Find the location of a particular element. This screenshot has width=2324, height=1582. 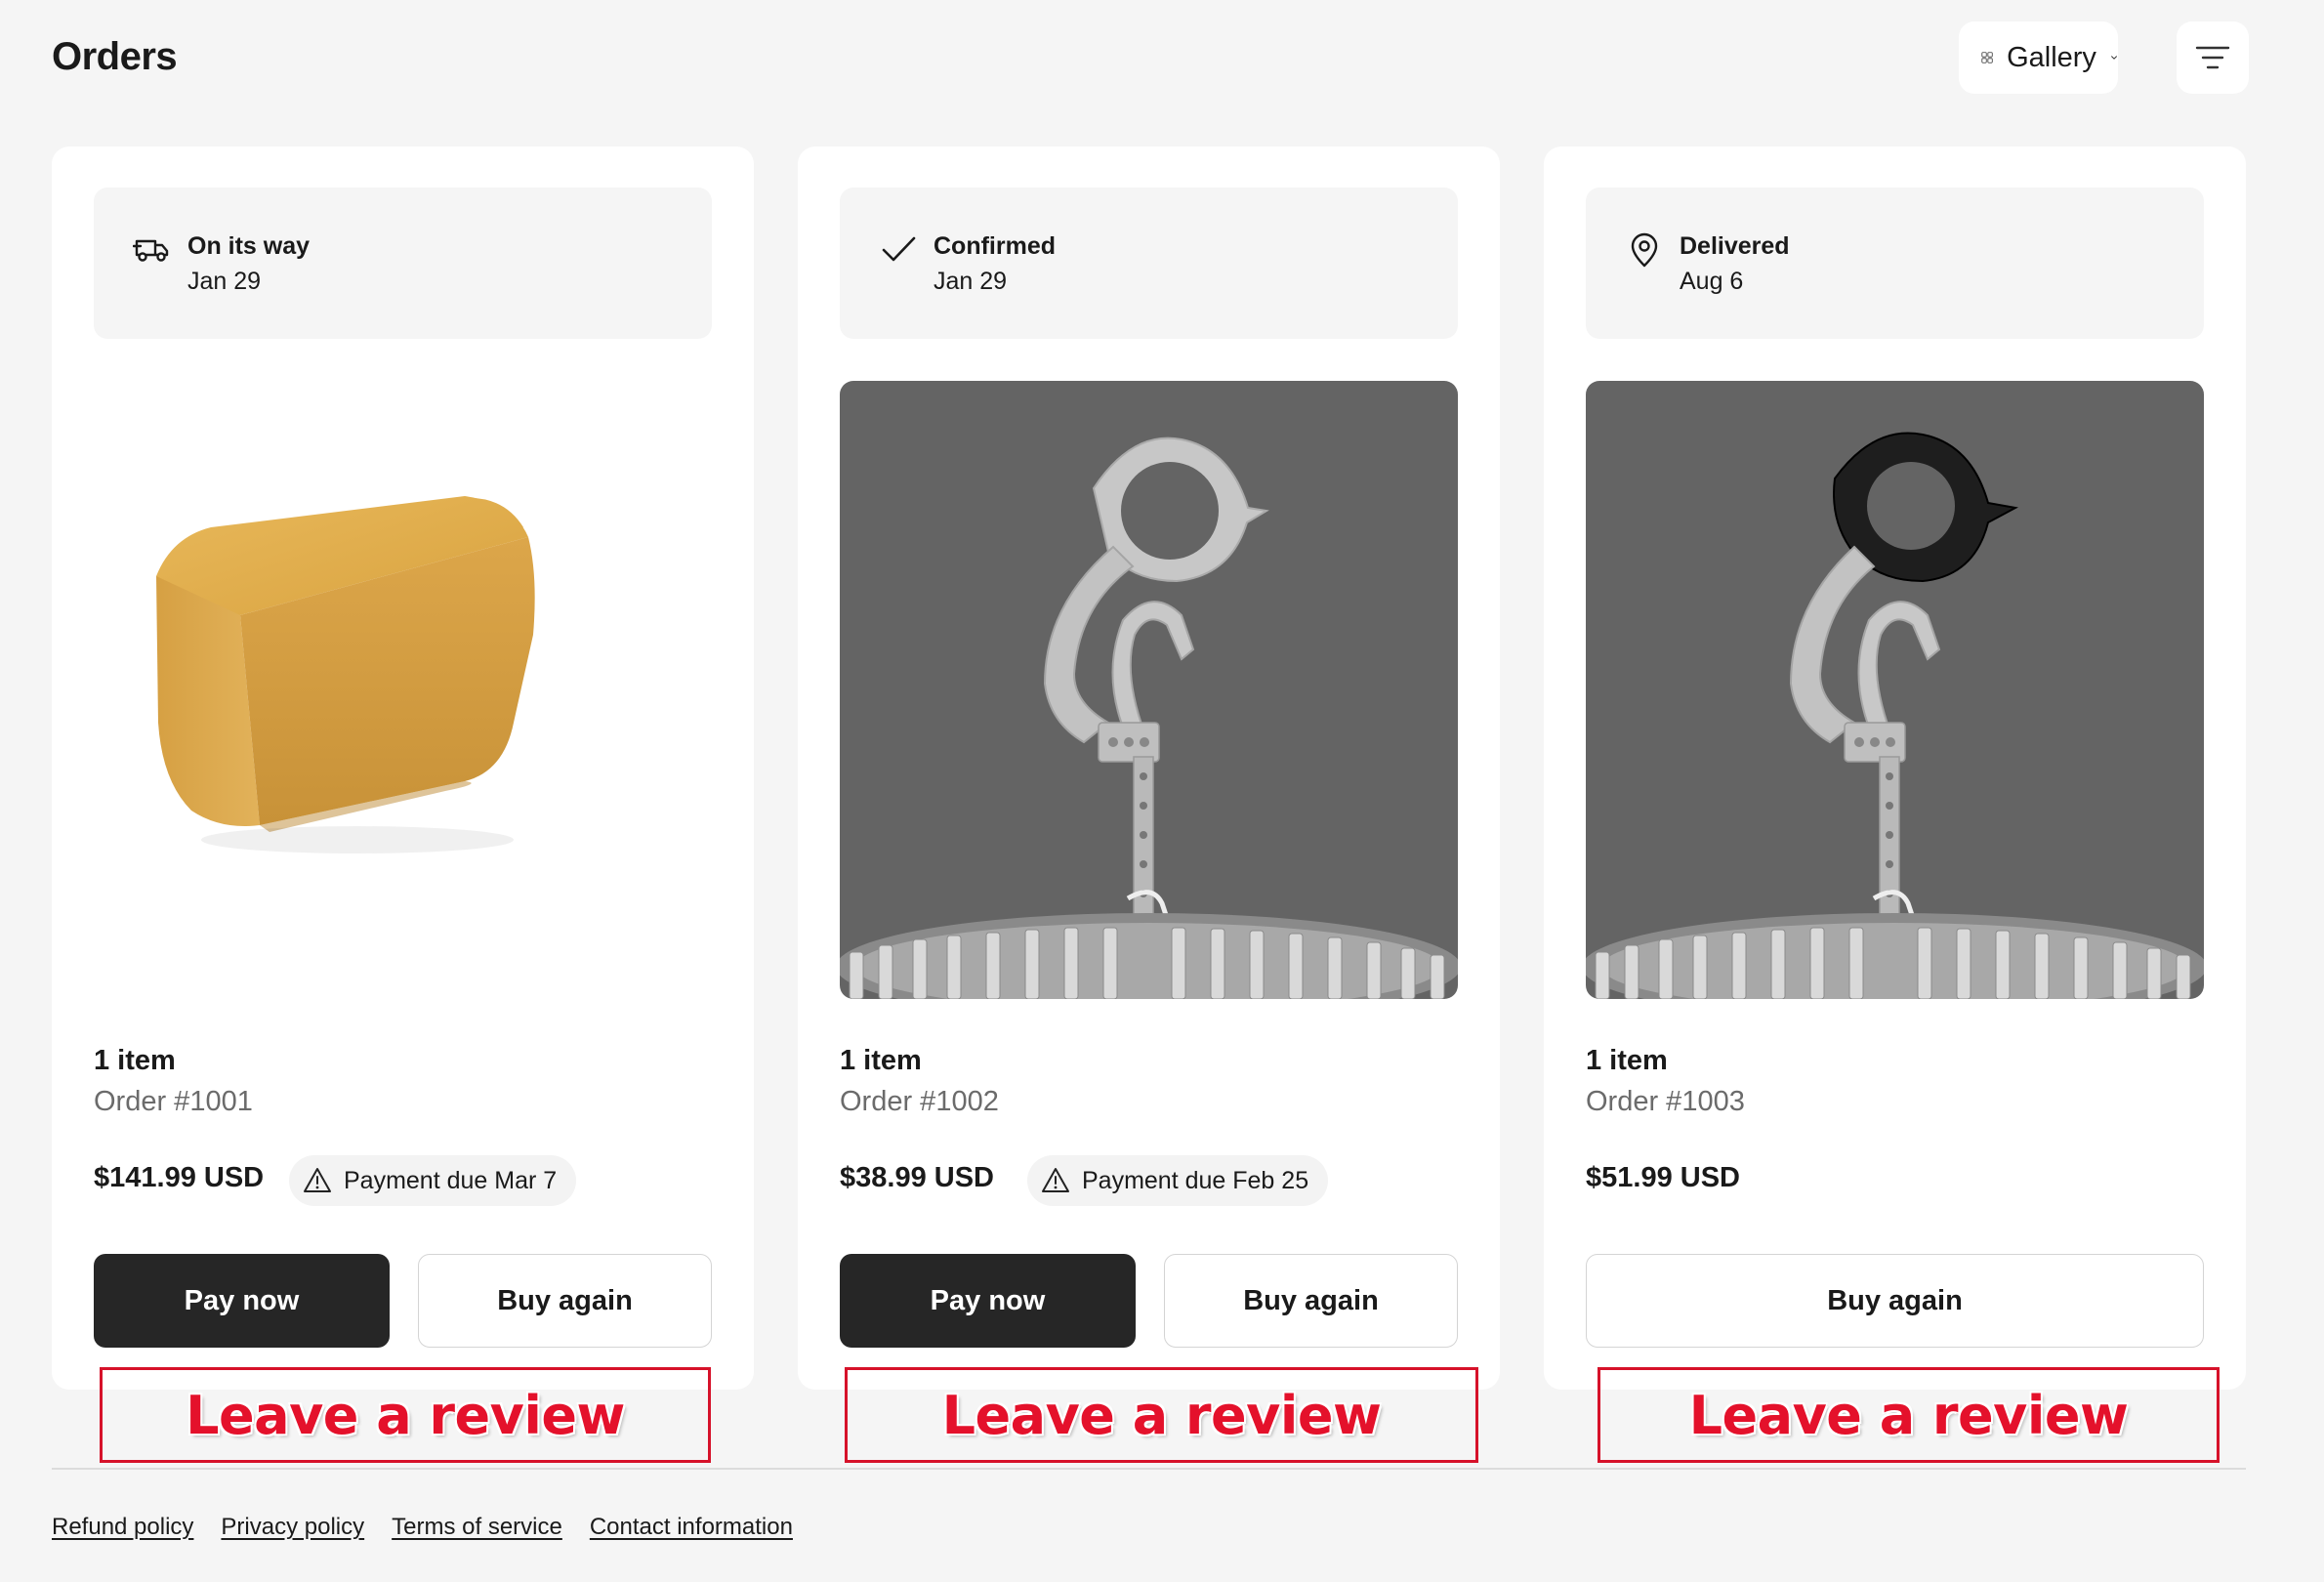

filter-button is located at coordinates (2213, 57).